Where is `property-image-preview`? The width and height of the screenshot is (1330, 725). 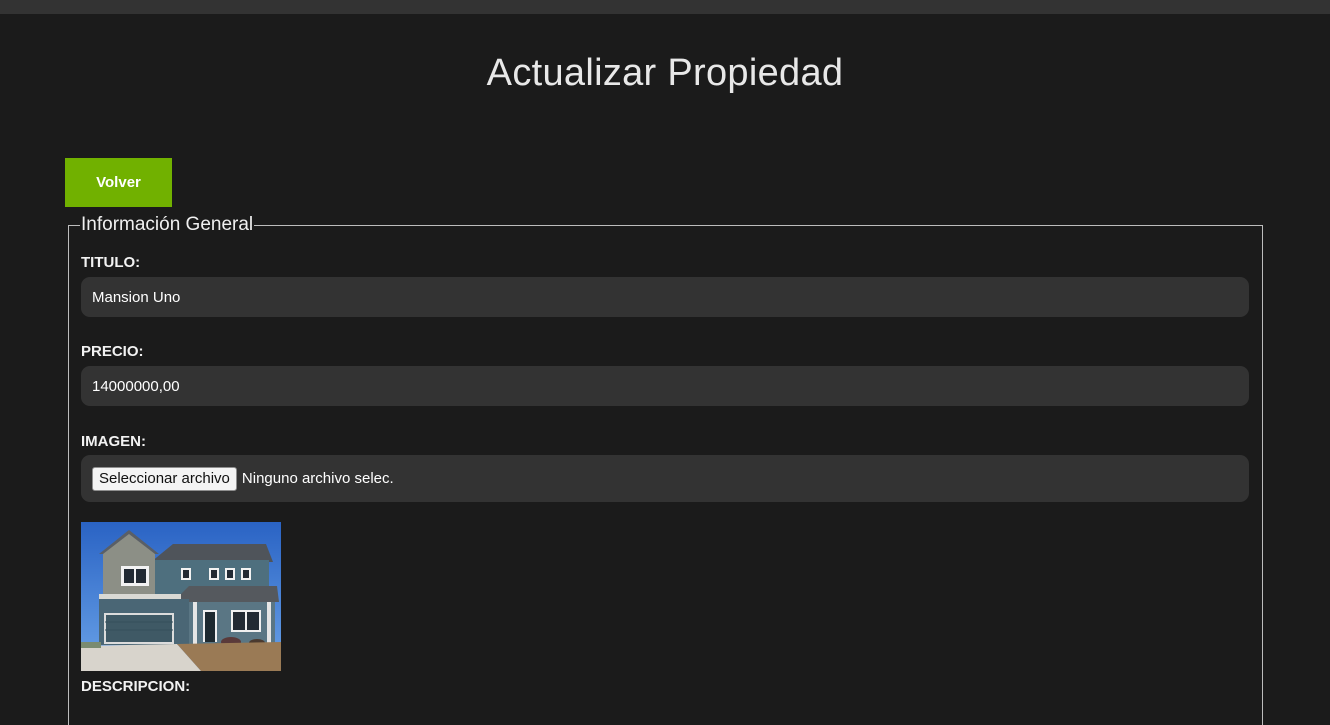
property-image-preview is located at coordinates (181, 596).